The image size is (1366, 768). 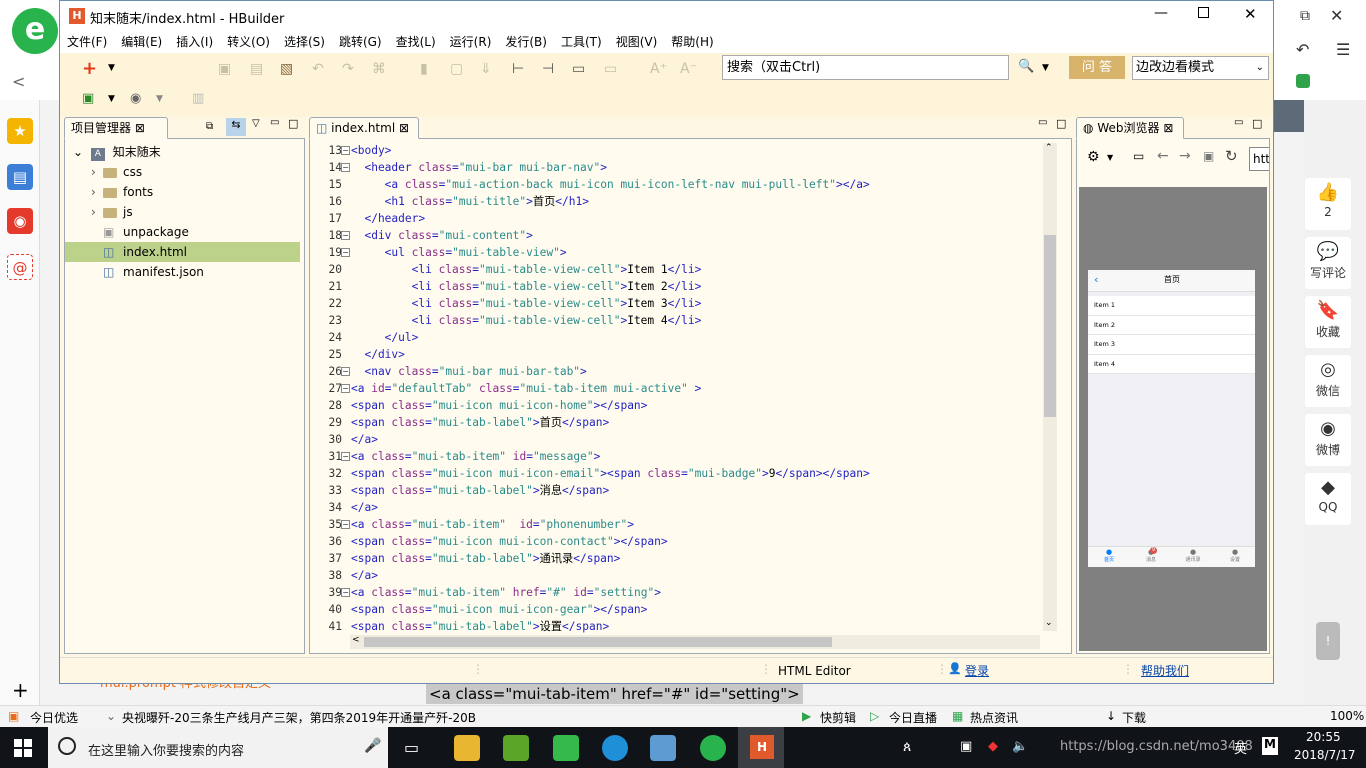 I want to click on file-explorer-icon, so click(x=467, y=748).